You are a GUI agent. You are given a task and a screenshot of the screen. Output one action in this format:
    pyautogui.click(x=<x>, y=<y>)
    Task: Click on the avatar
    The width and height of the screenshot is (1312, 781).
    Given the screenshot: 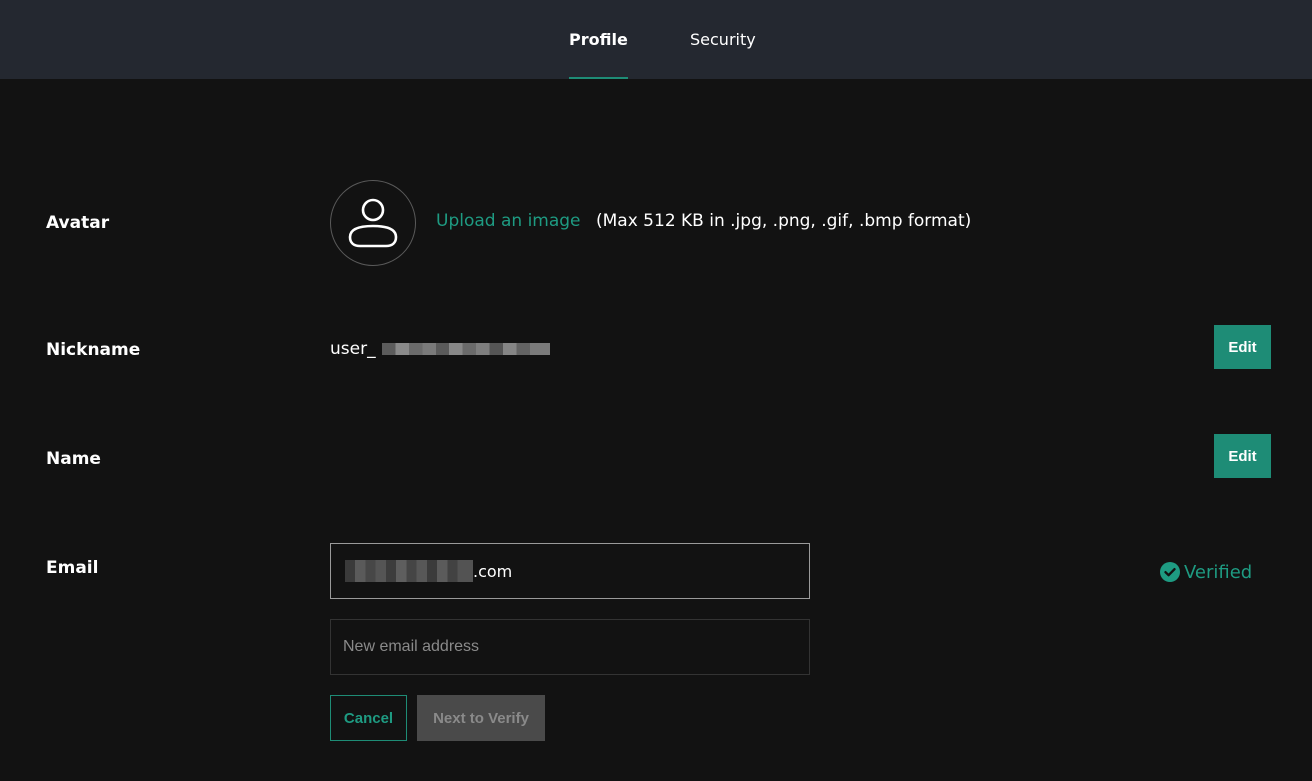 What is the action you would take?
    pyautogui.click(x=373, y=223)
    